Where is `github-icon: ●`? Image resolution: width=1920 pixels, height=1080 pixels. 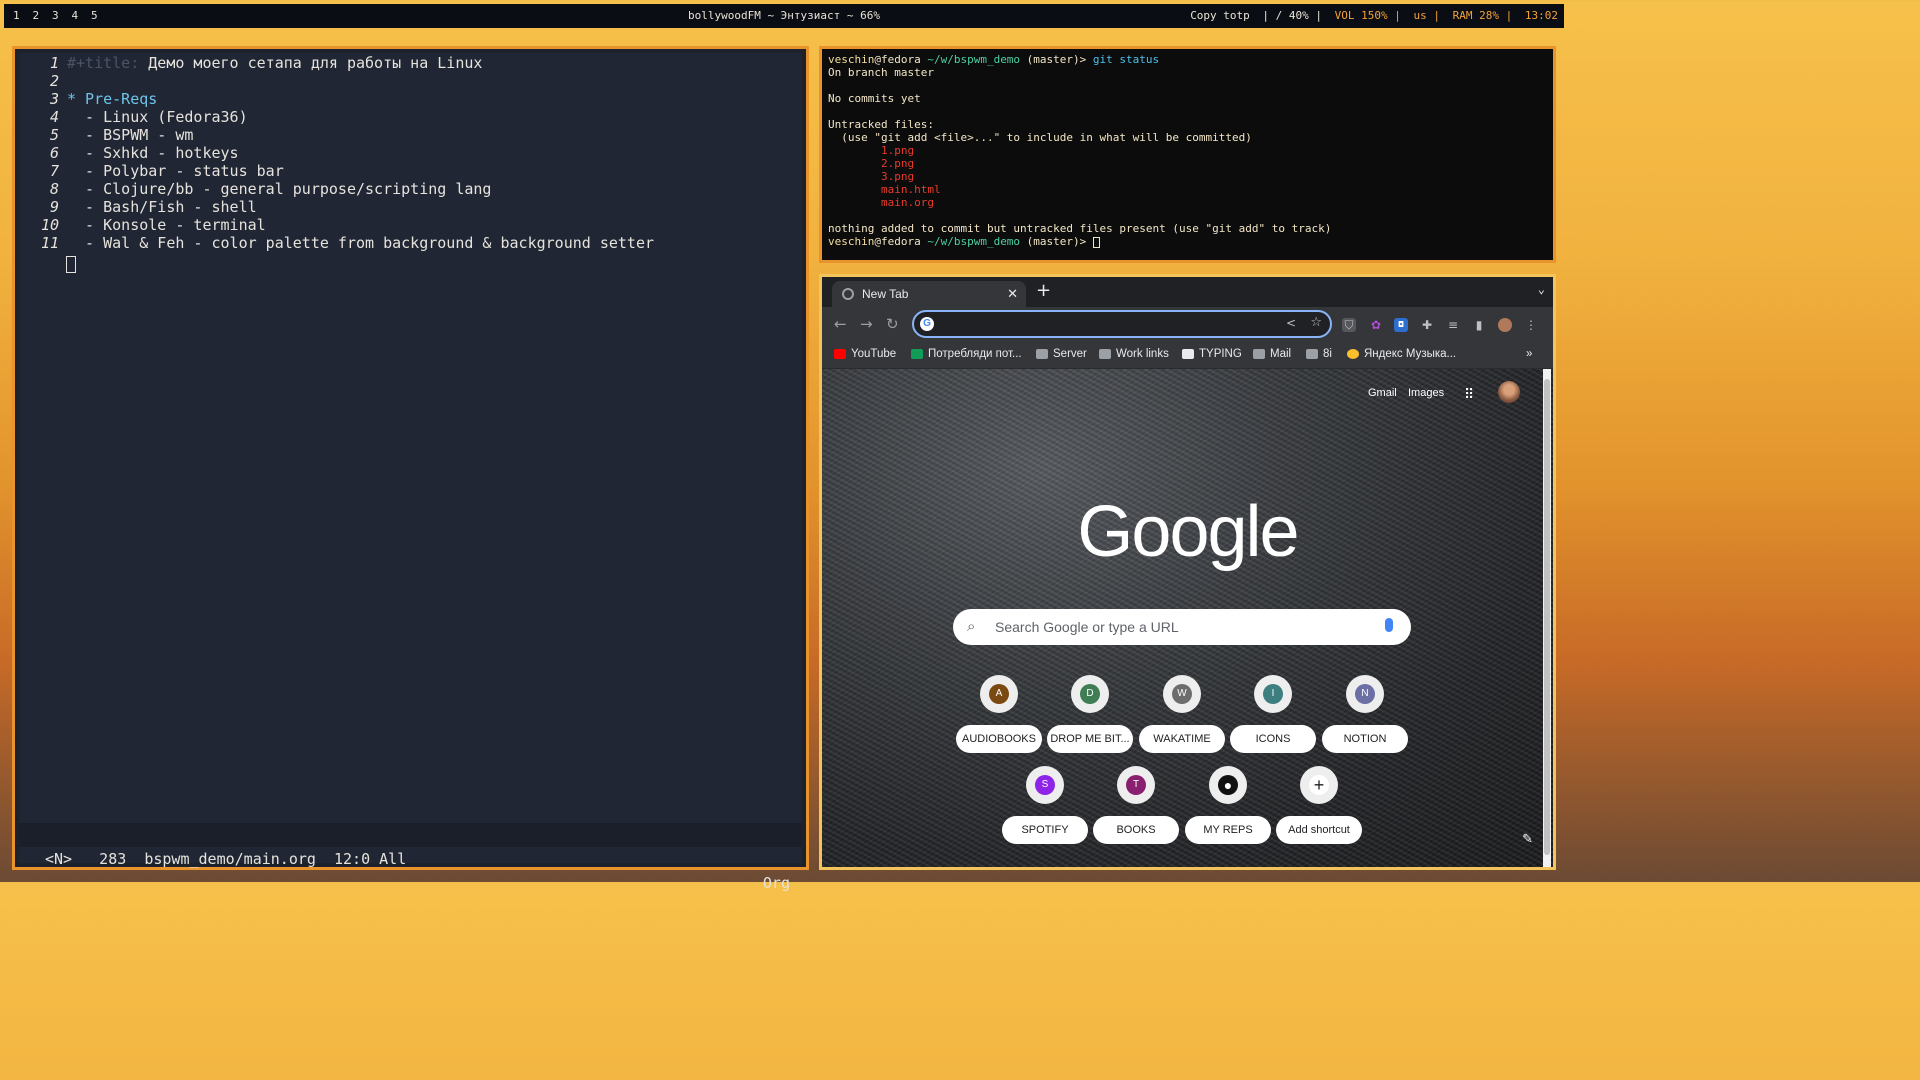
github-icon: ● is located at coordinates (1228, 785).